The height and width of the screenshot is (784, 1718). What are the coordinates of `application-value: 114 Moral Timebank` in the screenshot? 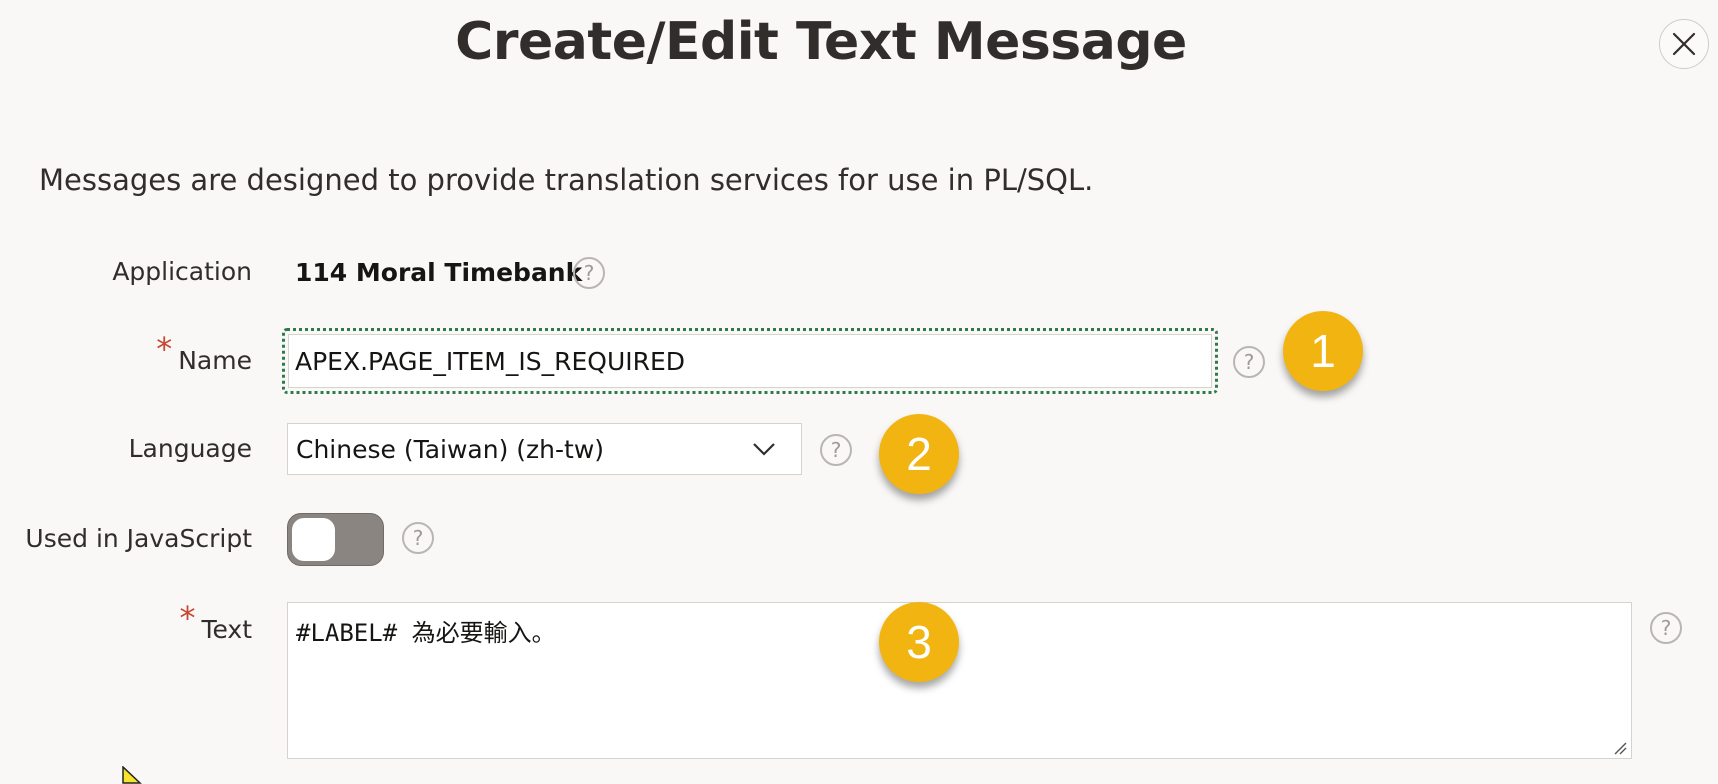 It's located at (439, 272).